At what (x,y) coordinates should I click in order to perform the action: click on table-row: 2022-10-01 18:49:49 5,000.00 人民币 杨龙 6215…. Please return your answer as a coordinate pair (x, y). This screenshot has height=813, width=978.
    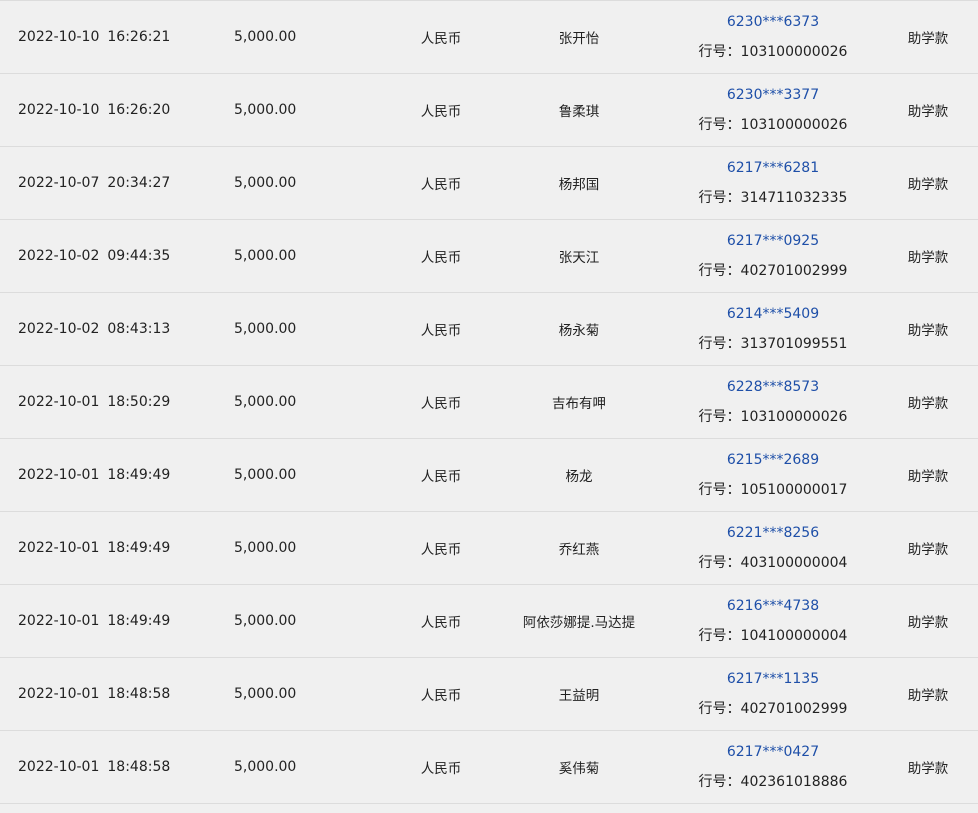
    Looking at the image, I should click on (489, 475).